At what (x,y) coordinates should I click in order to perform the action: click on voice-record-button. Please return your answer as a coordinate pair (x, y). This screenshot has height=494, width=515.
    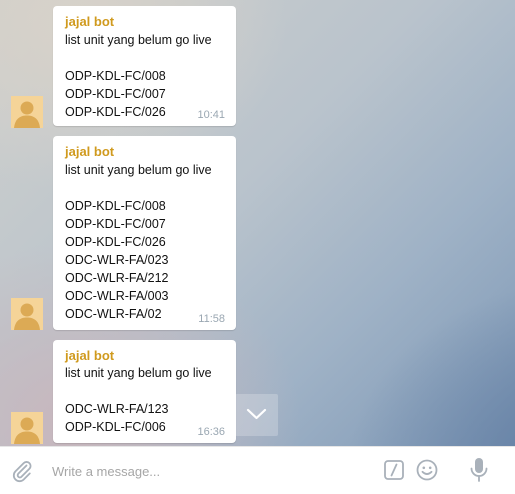
    Looking at the image, I should click on (479, 470).